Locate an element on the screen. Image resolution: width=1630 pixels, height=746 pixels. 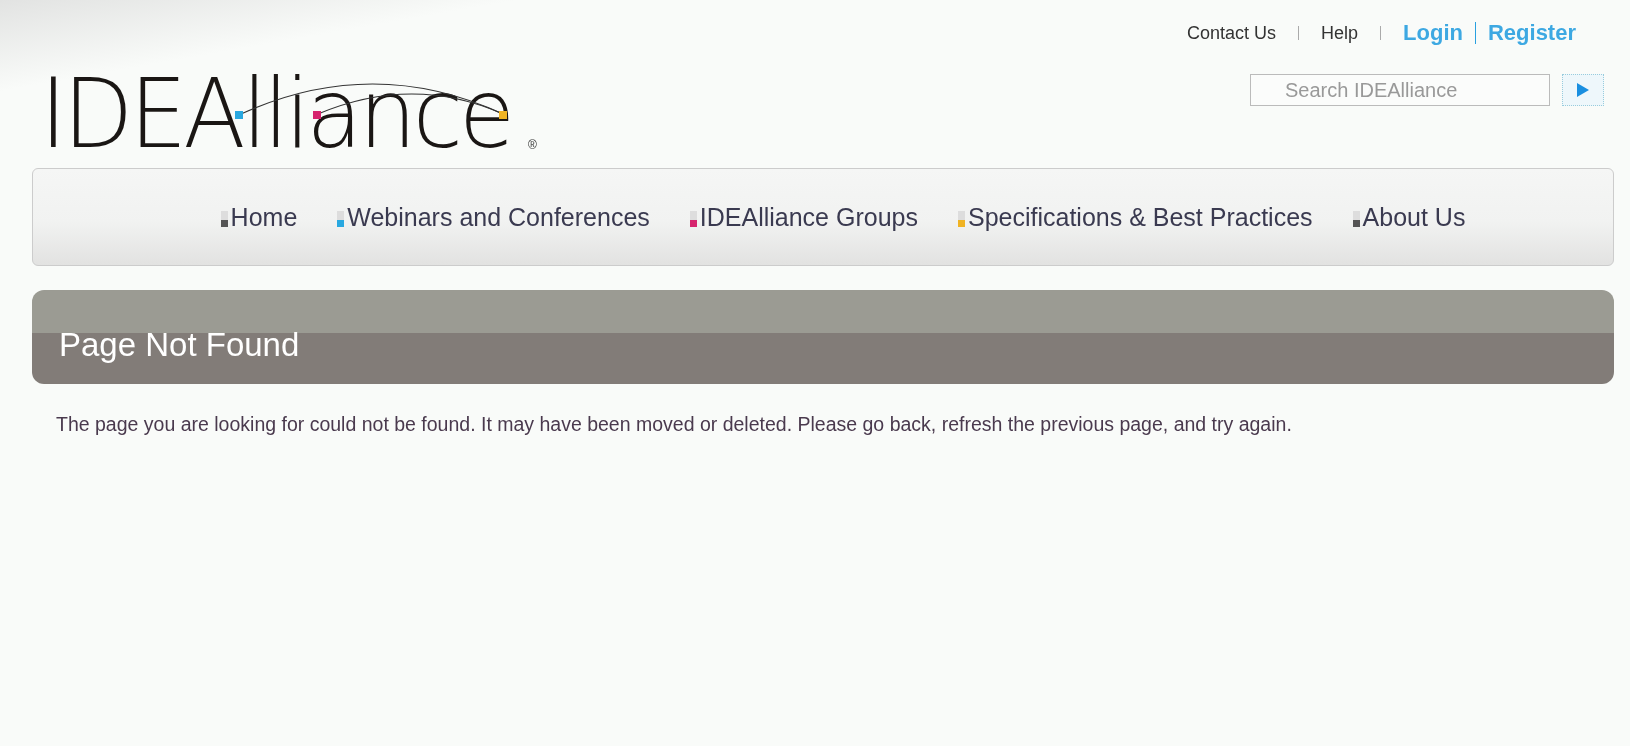
search-field: Search IDEAlliance is located at coordinates (1400, 90).